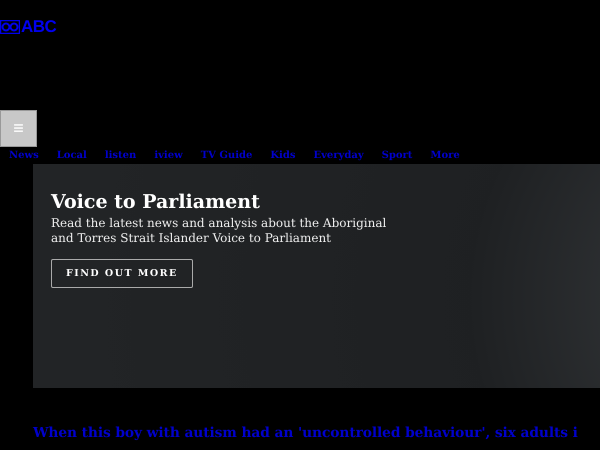 The width and height of the screenshot is (600, 450). Describe the element at coordinates (10, 27) in the screenshot. I see `logo-icon` at that location.